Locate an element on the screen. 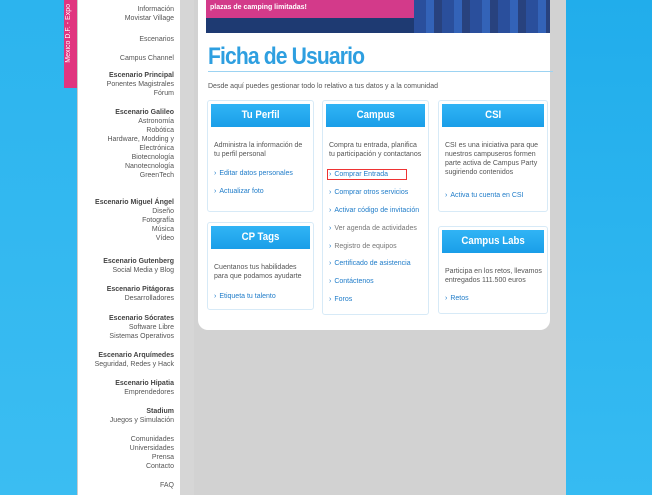  sidebar-group: Escenario Gutenberg Social Media y Blog is located at coordinates (138, 266).